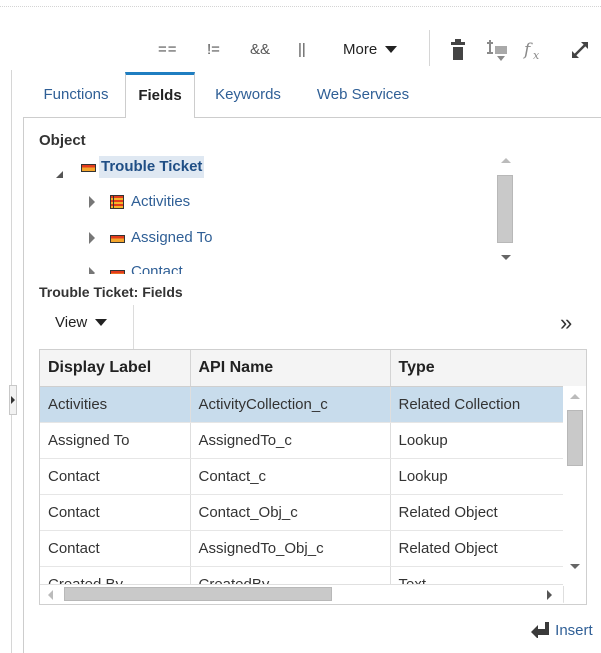 The width and height of the screenshot is (601, 653). What do you see at coordinates (152, 167) in the screenshot?
I see `tree-node-trouble-ticket: Trouble Ticket` at bounding box center [152, 167].